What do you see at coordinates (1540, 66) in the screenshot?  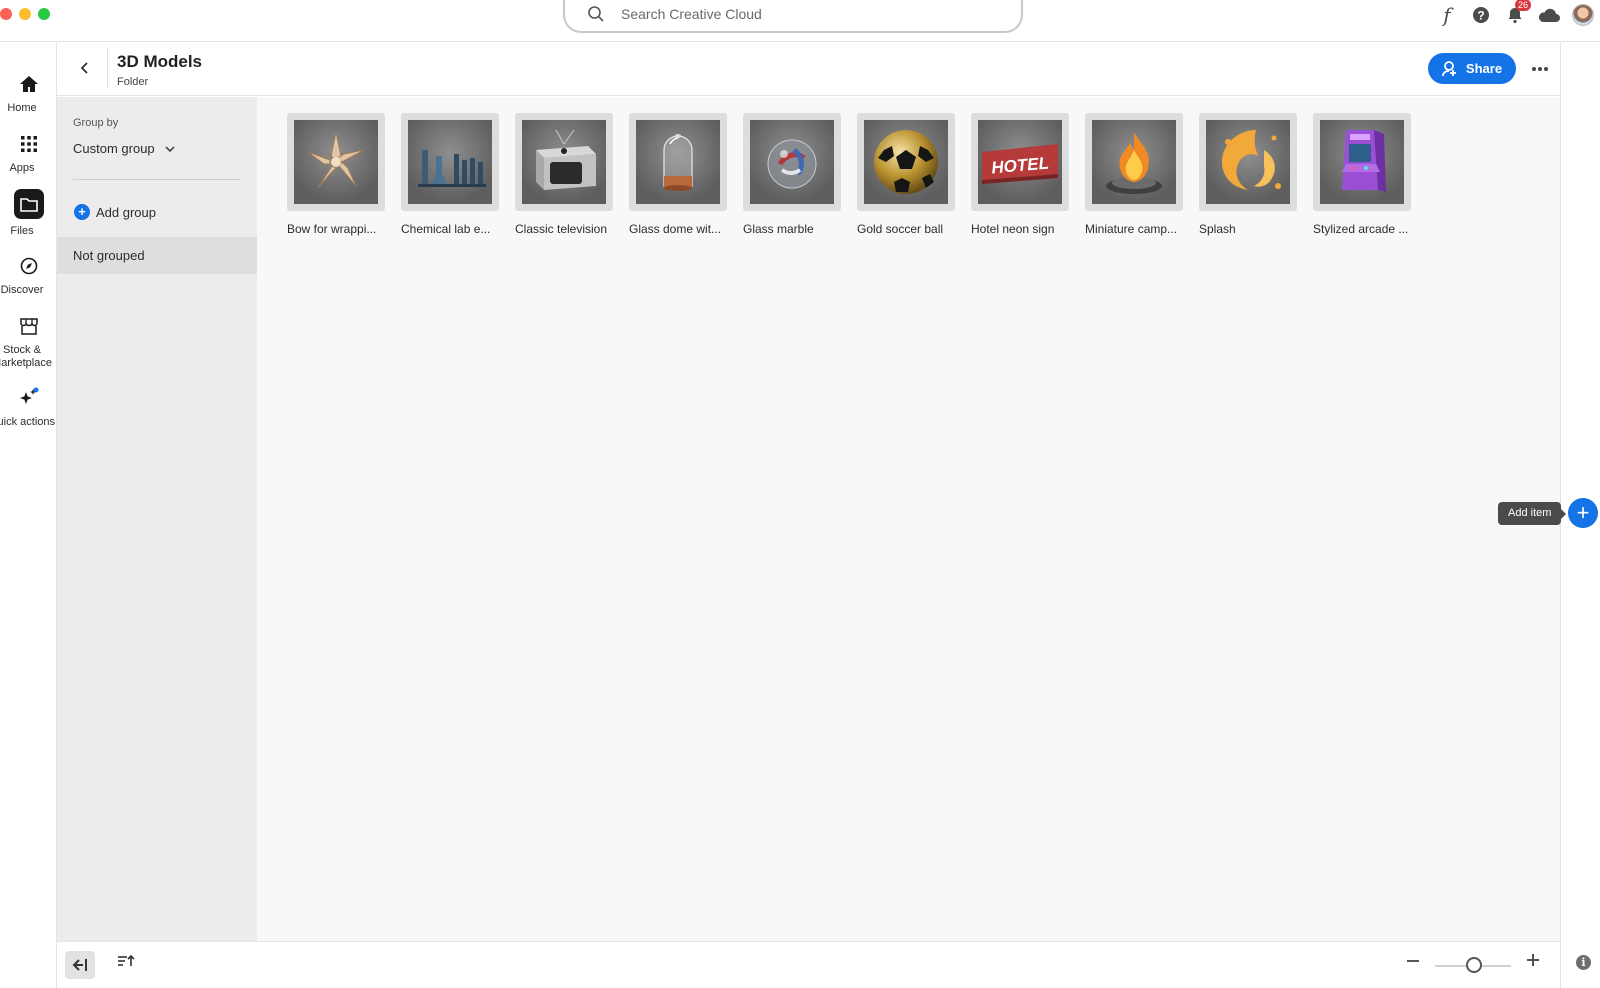 I see `more-options-button` at bounding box center [1540, 66].